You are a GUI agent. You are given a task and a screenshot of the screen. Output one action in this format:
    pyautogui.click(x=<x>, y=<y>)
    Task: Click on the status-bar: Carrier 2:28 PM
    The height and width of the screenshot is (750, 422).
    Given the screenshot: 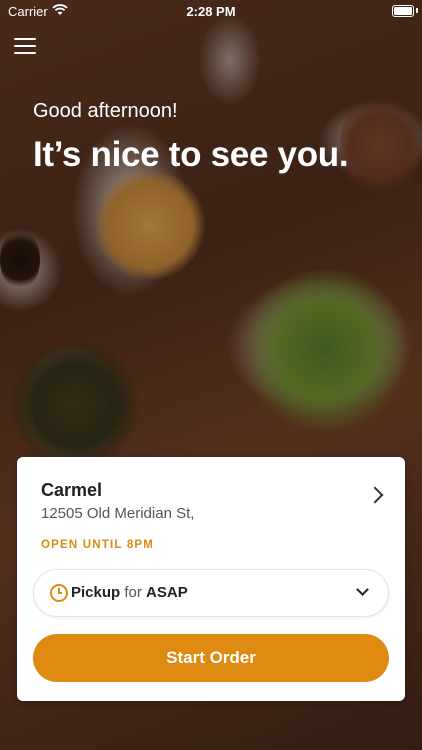 What is the action you would take?
    pyautogui.click(x=211, y=11)
    